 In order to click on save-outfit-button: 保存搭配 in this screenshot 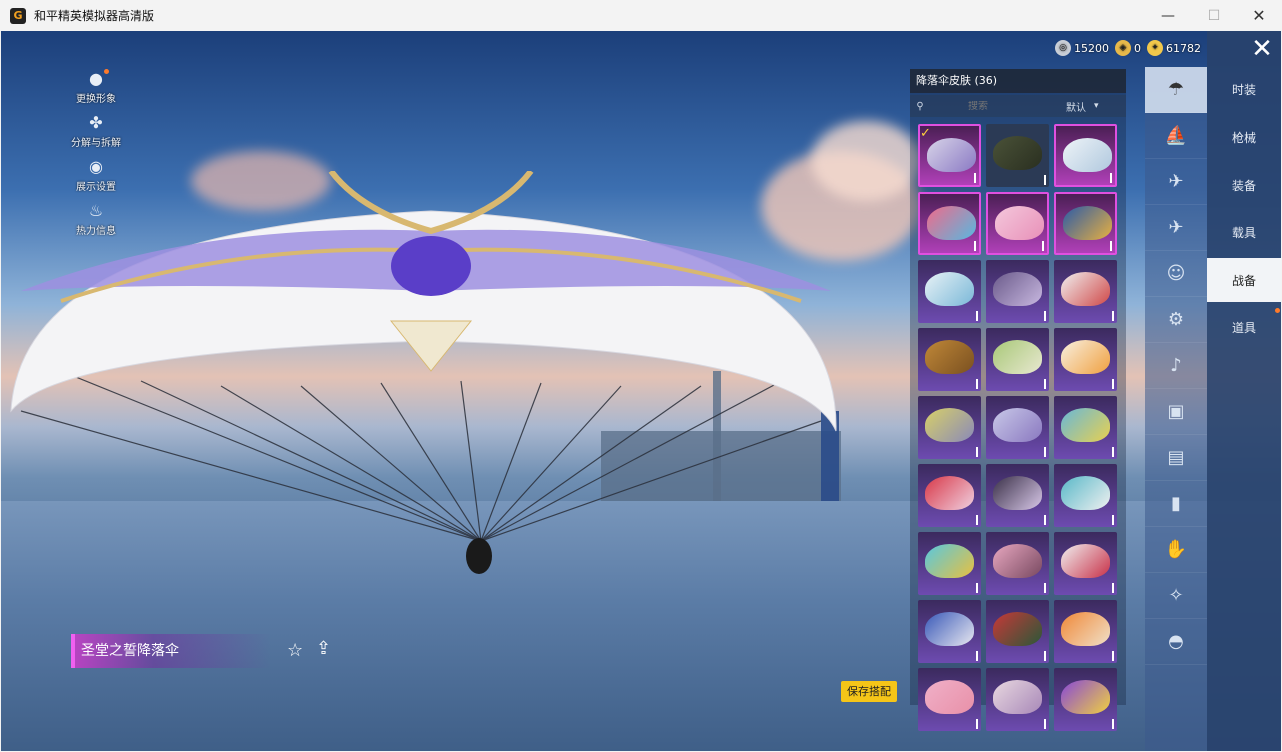, I will do `click(869, 691)`.